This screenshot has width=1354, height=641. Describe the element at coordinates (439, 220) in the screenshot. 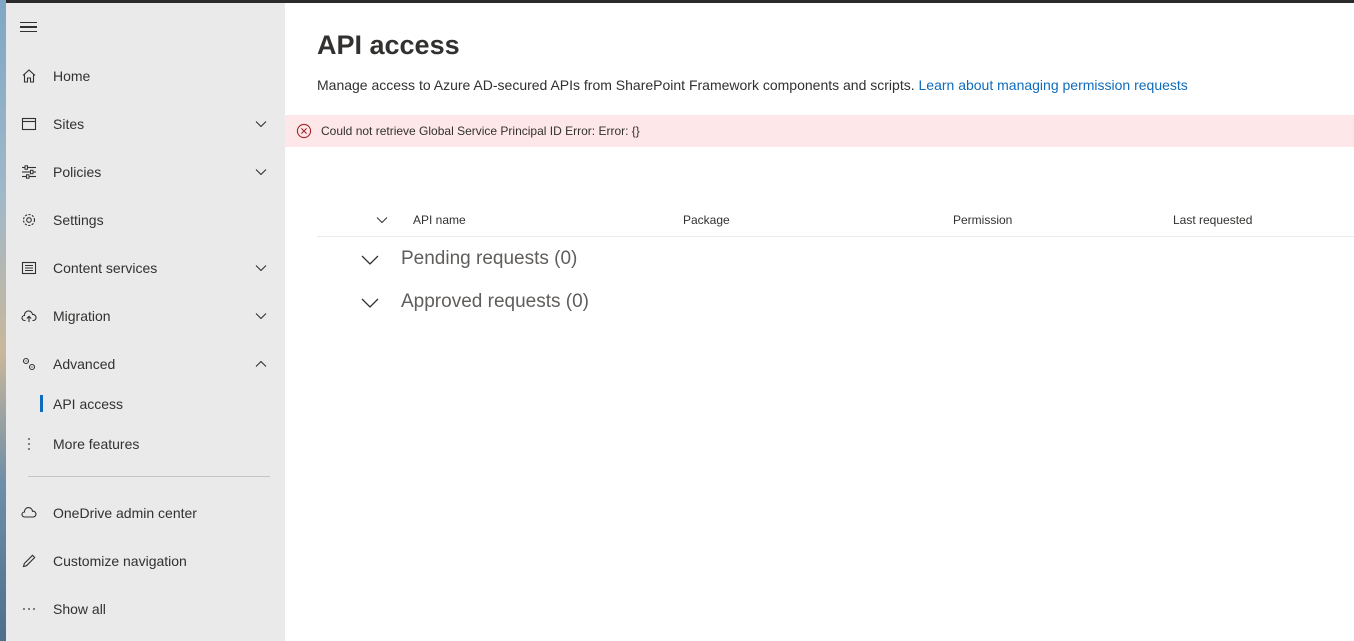

I see `column-header-api-name: API name` at that location.